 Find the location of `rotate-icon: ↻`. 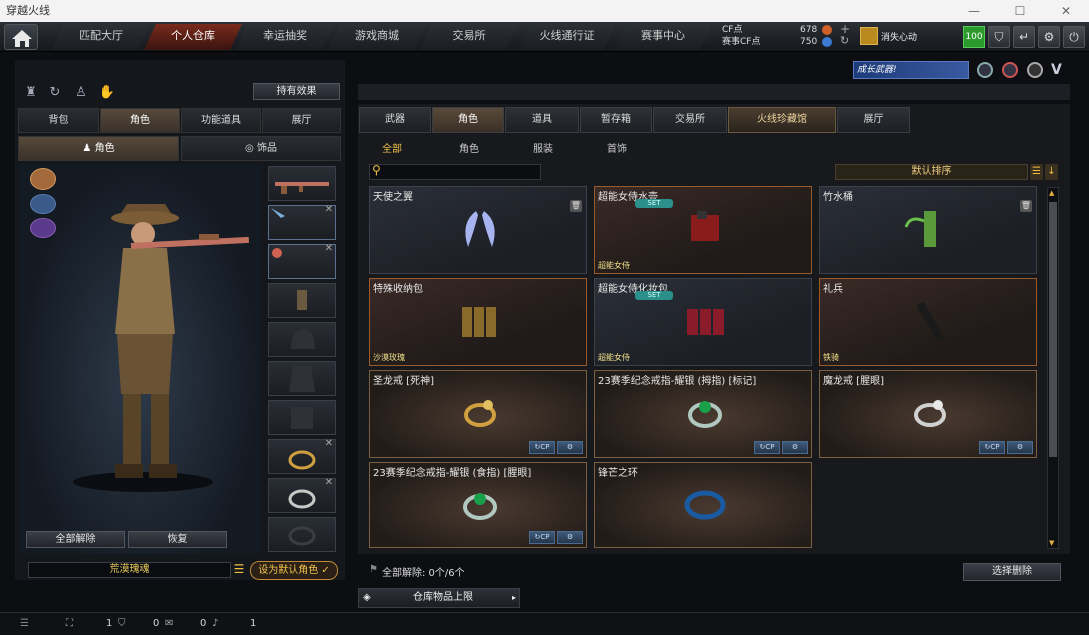

rotate-icon: ↻ is located at coordinates (55, 93).